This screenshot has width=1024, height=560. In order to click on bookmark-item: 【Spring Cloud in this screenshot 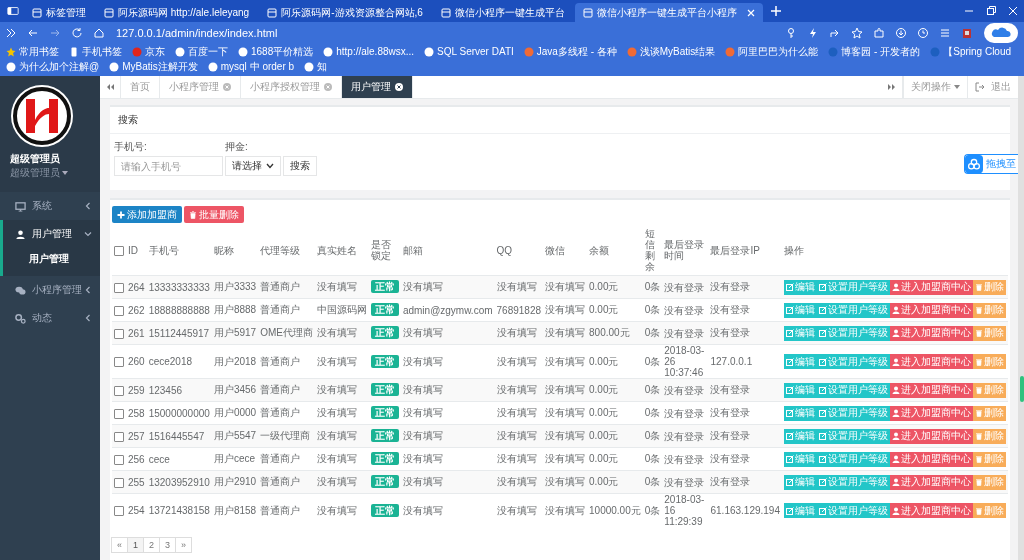, I will do `click(971, 52)`.